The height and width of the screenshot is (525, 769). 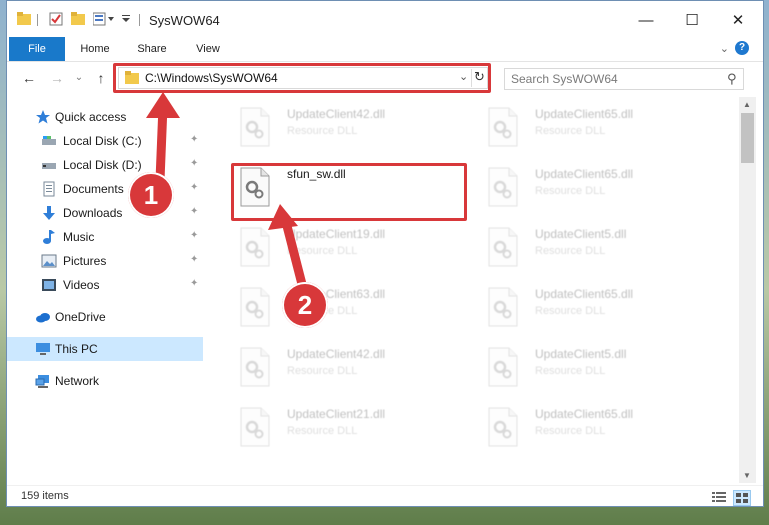 What do you see at coordinates (305, 305) in the screenshot?
I see `callout-2-badge: 2` at bounding box center [305, 305].